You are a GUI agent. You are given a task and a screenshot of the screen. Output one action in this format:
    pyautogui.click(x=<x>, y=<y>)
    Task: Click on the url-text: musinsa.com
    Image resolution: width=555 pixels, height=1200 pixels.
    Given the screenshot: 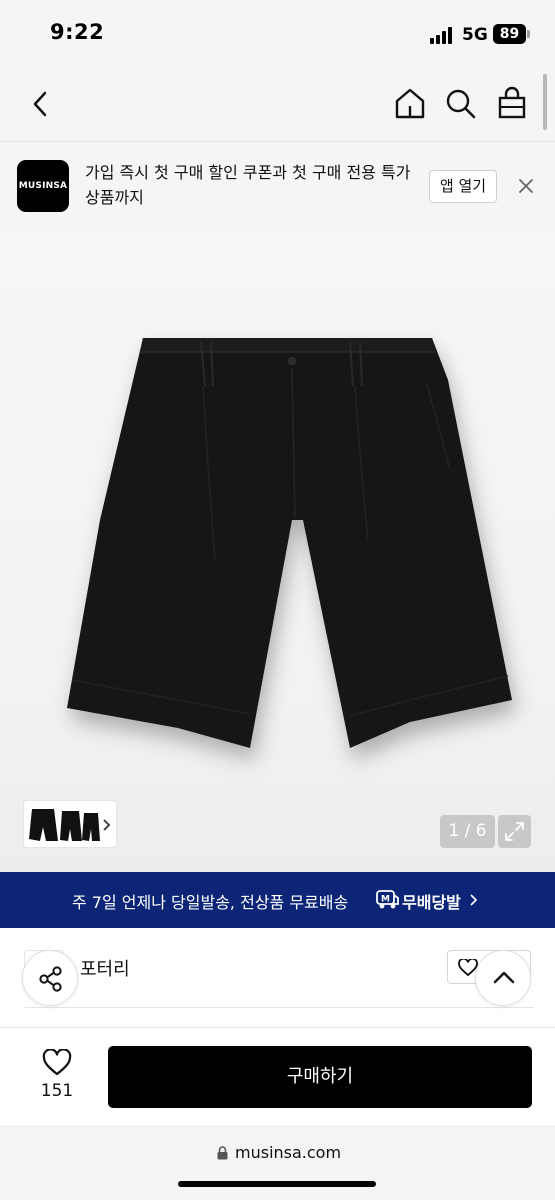 What is the action you would take?
    pyautogui.click(x=288, y=1152)
    